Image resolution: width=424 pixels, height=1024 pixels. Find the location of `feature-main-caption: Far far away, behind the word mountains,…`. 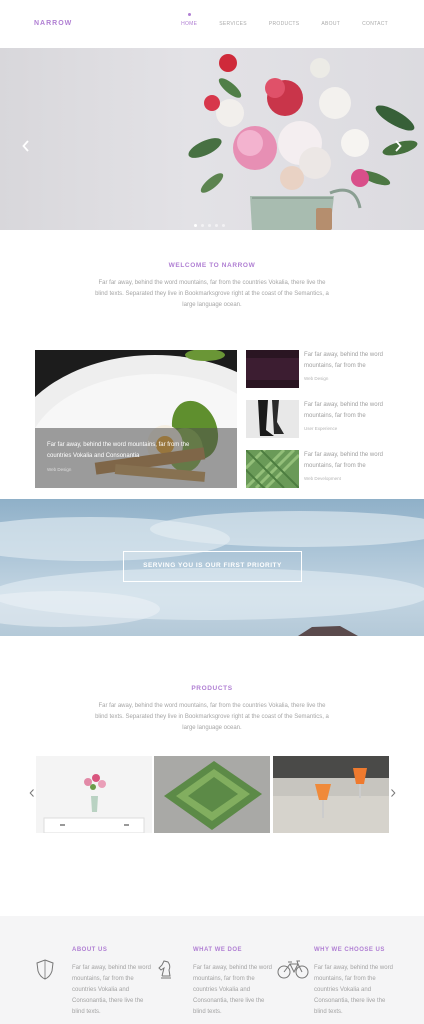

feature-main-caption: Far far away, behind the word mountains,… is located at coordinates (118, 450).